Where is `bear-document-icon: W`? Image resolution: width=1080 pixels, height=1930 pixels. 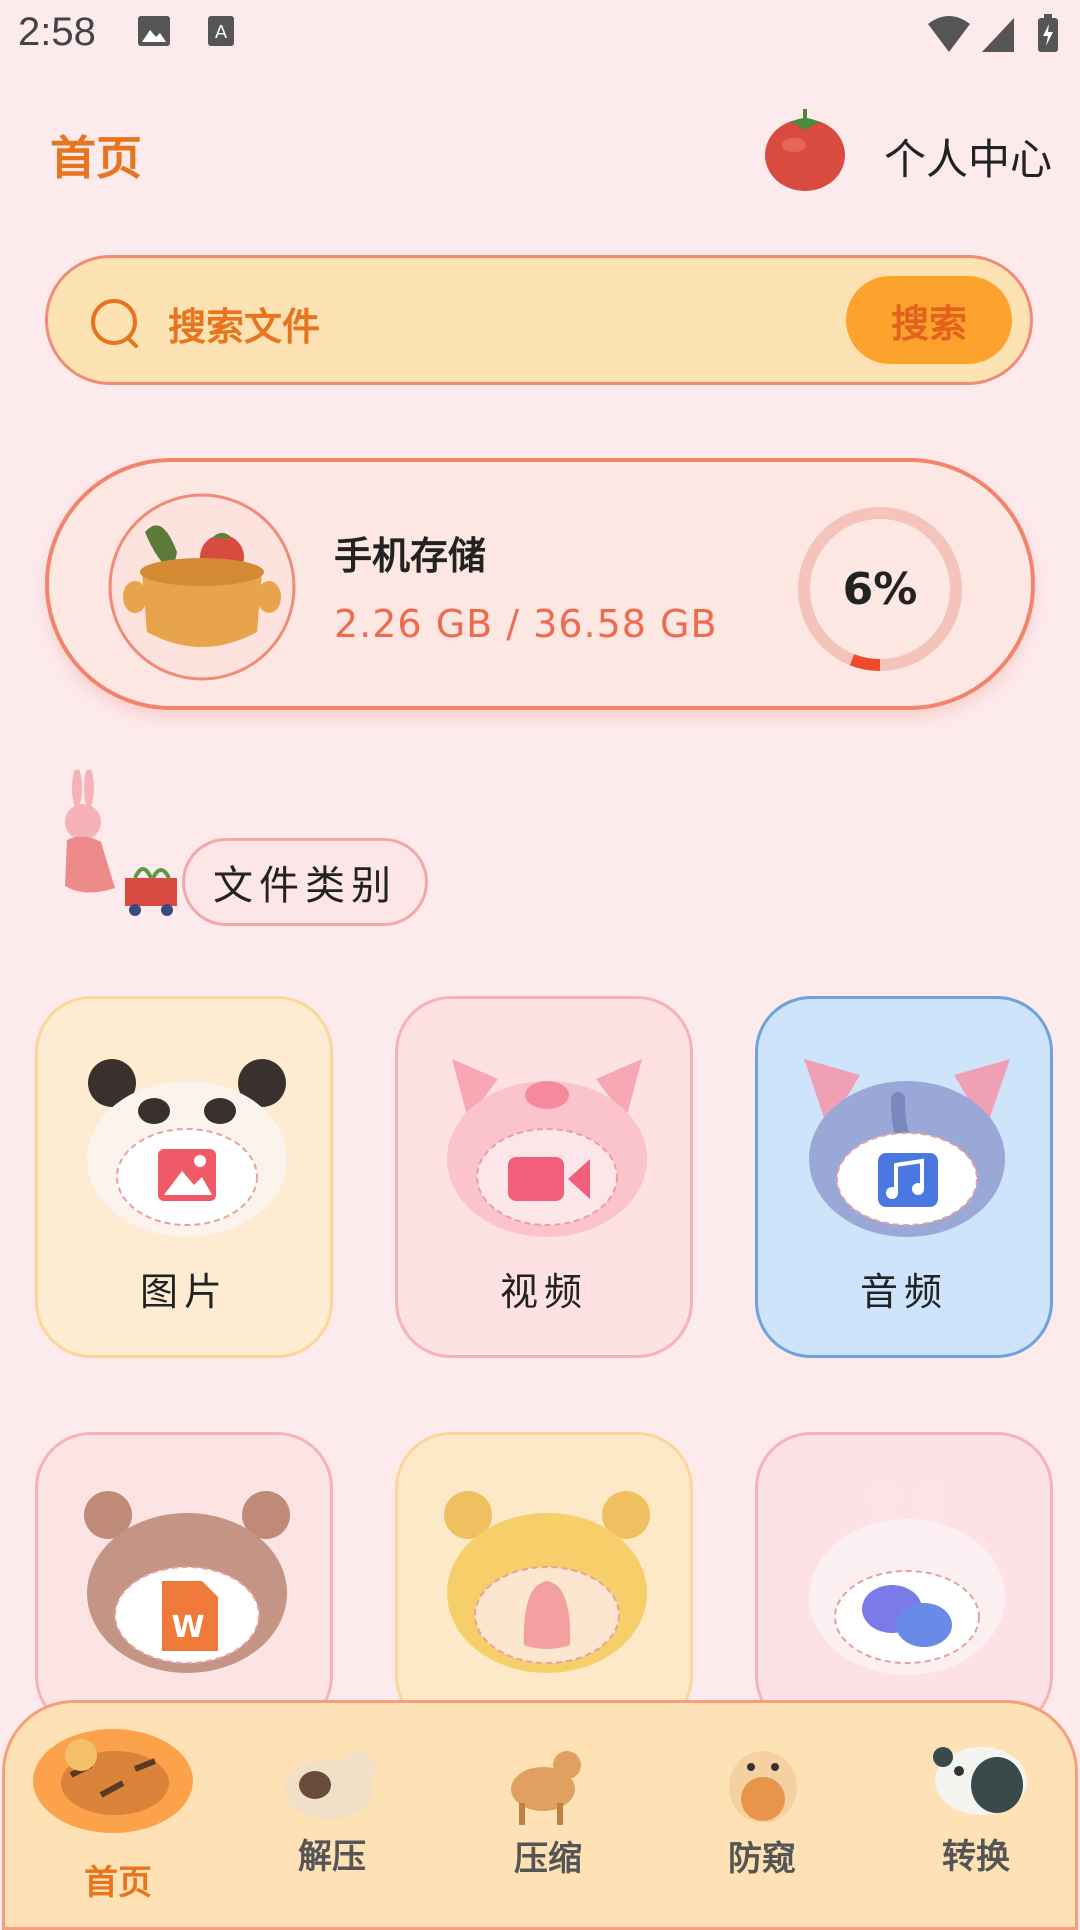 bear-document-icon: W is located at coordinates (187, 1582).